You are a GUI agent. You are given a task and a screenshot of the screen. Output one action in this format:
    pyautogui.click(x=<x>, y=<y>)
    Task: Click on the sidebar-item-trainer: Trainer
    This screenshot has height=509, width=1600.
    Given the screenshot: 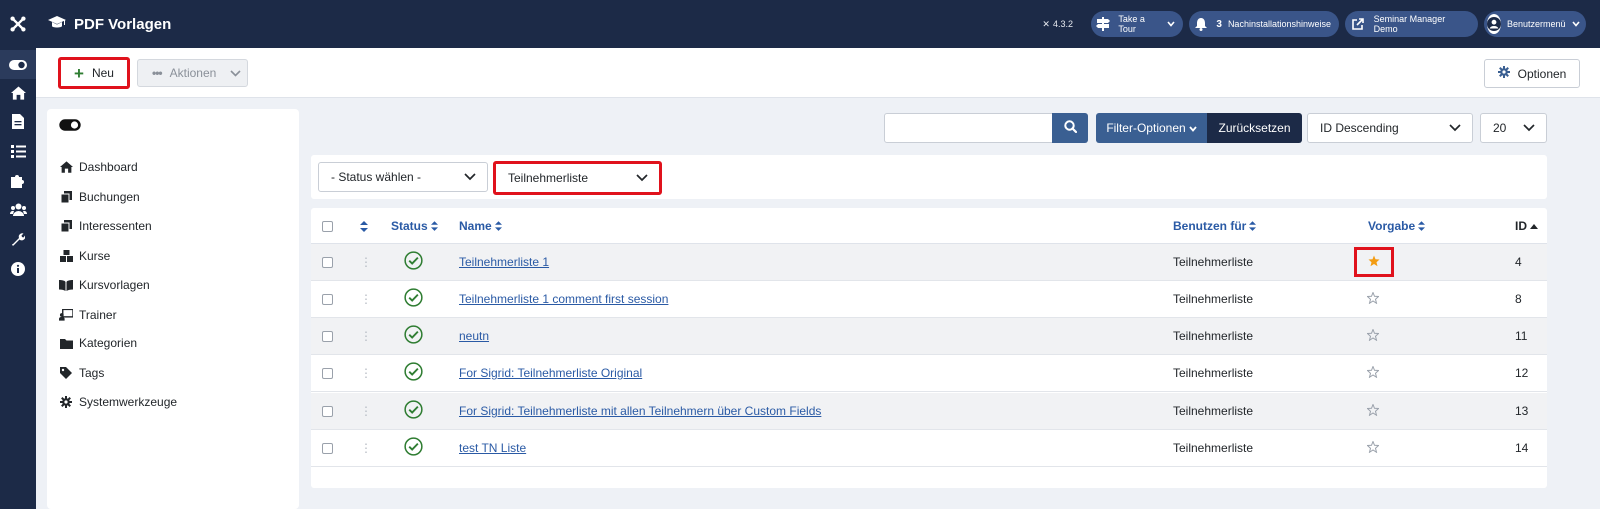 What is the action you would take?
    pyautogui.click(x=88, y=315)
    